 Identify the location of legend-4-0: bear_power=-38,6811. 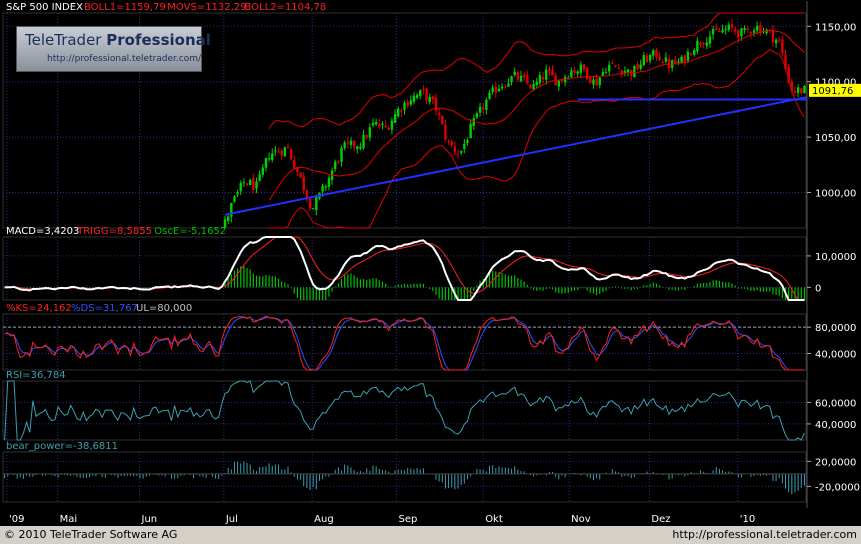
(62, 446).